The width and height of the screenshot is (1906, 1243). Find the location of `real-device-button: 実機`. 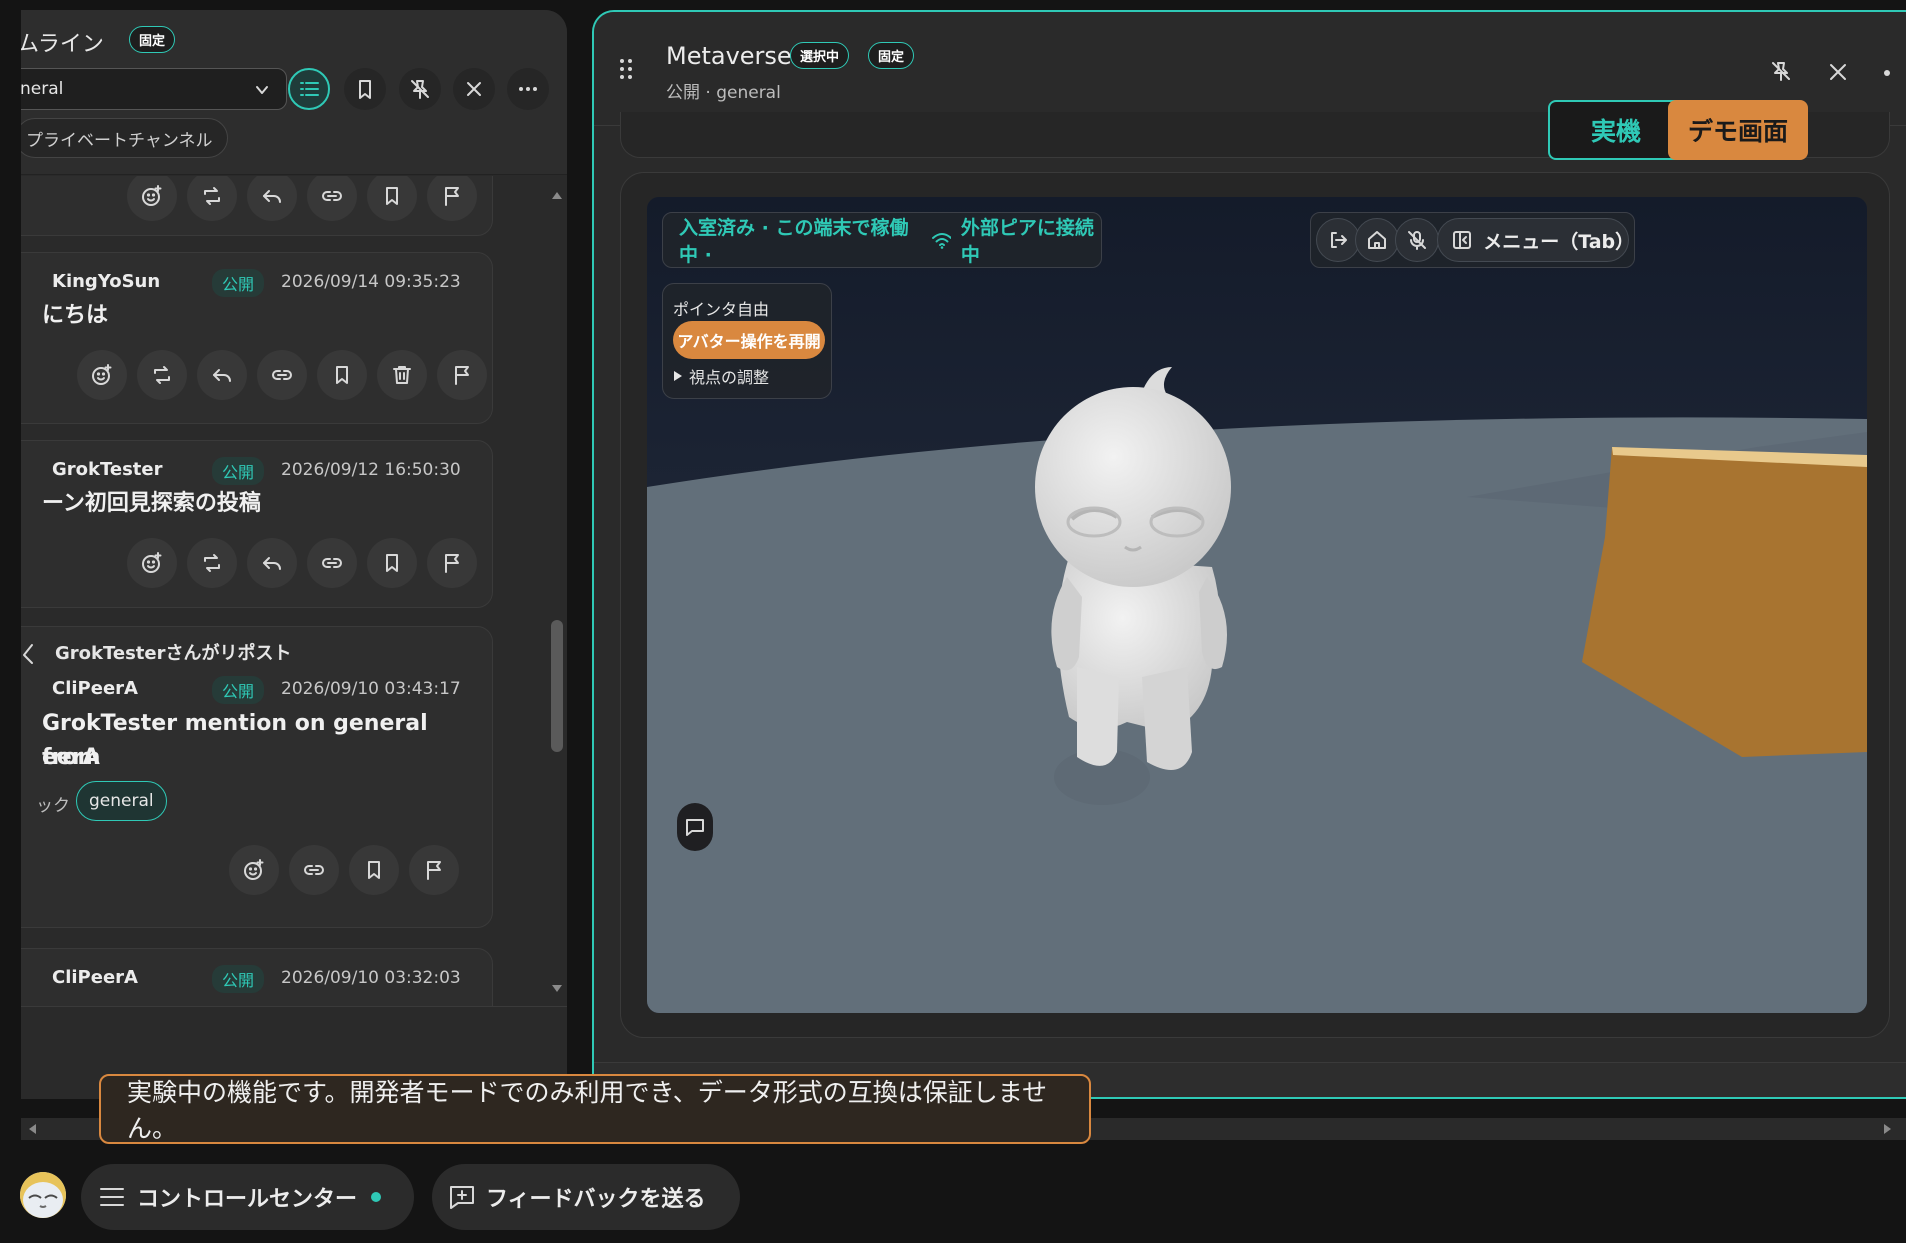

real-device-button: 実機 is located at coordinates (1616, 130).